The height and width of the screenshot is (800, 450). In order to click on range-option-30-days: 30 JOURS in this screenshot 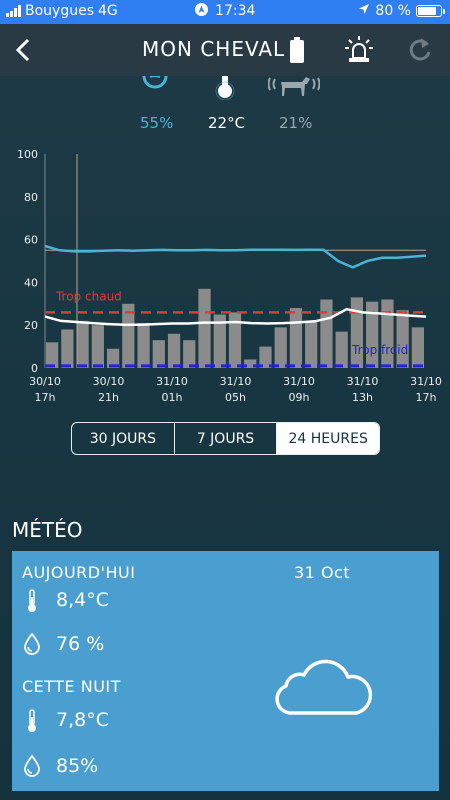, I will do `click(123, 438)`.